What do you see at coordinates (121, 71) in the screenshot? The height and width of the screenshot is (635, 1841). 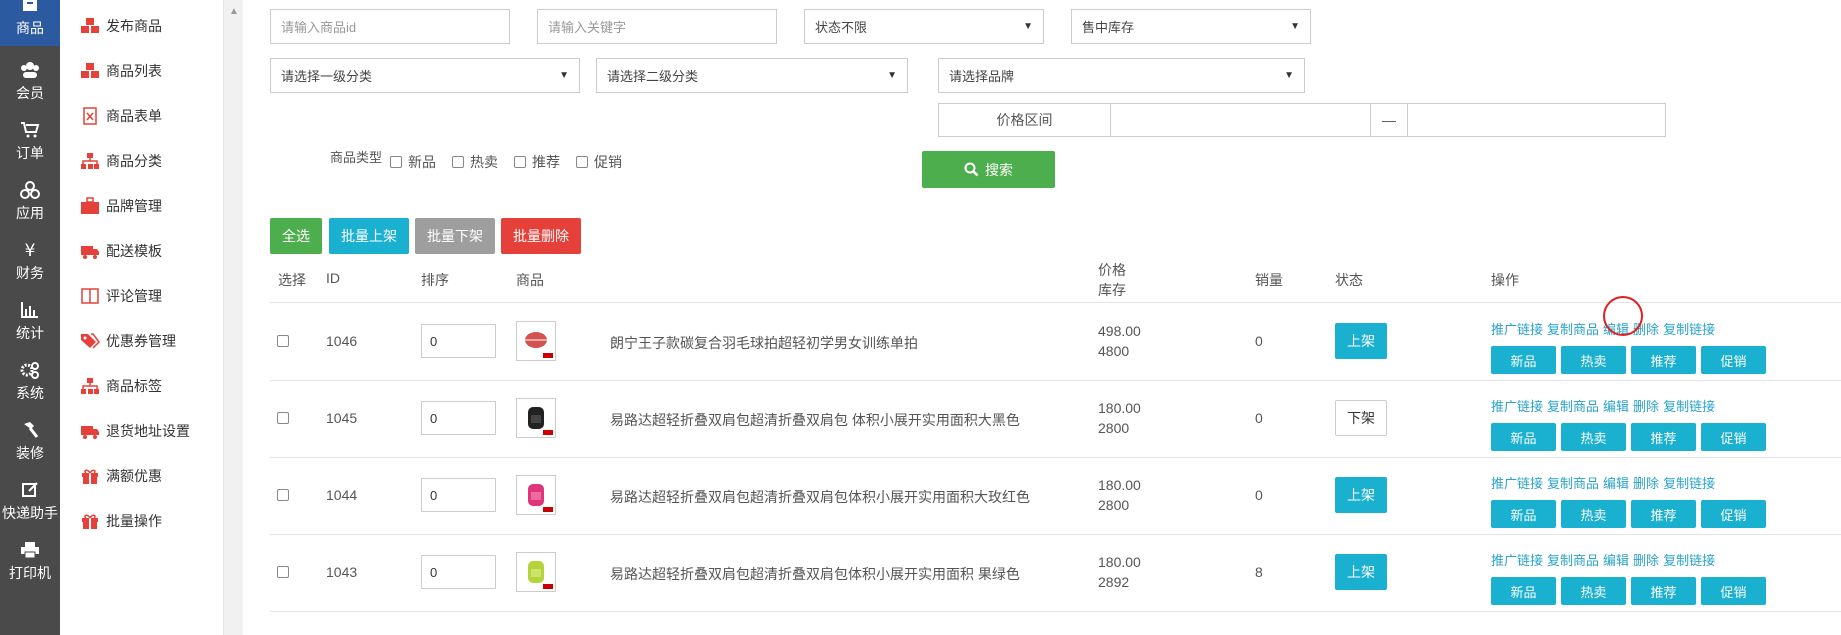 I see `sidebar-item-list: 商品列表` at bounding box center [121, 71].